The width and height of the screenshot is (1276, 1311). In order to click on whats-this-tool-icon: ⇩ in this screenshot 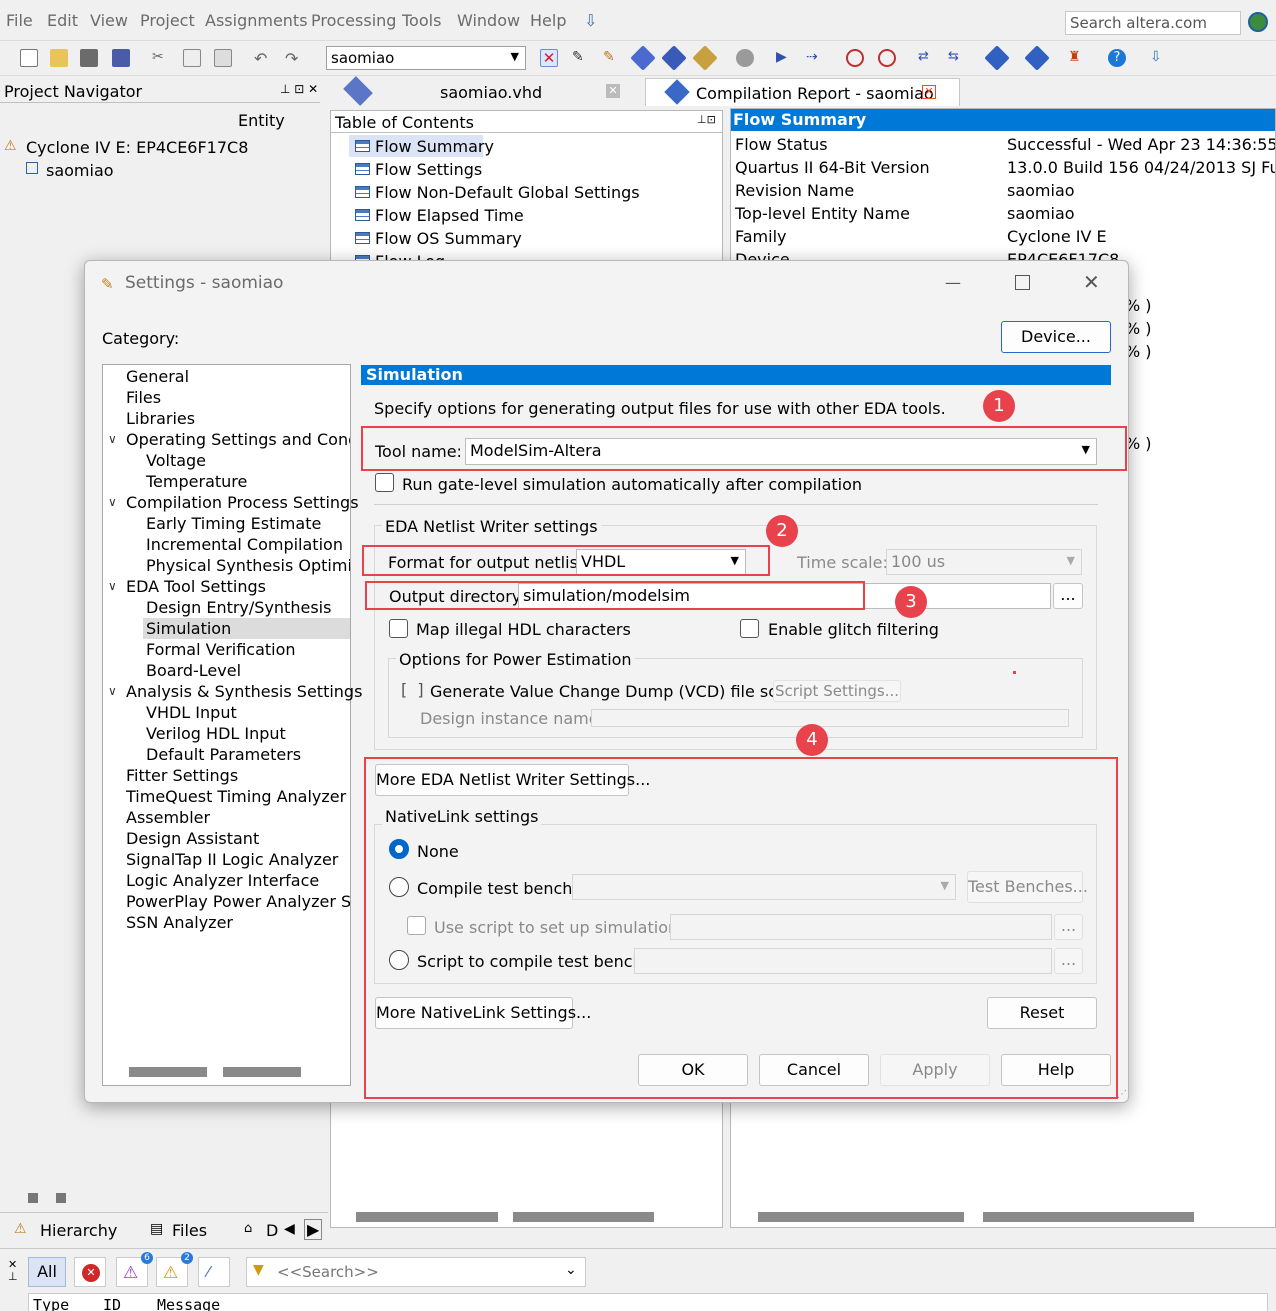, I will do `click(1159, 58)`.